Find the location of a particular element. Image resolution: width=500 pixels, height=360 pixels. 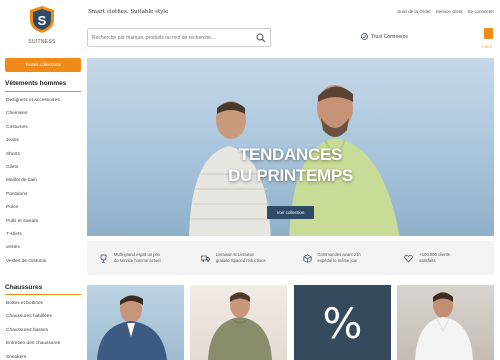

hero-title-line2: DU PRINTEMPS is located at coordinates (290, 175).